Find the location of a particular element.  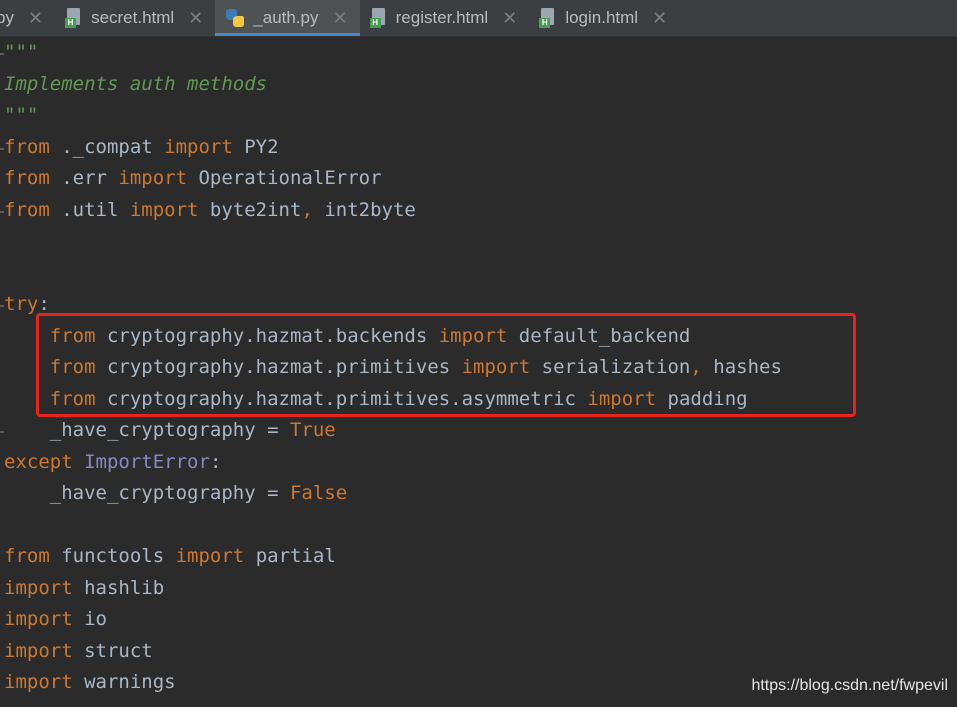

code-line: _have_cryptography = True is located at coordinates (478, 431).